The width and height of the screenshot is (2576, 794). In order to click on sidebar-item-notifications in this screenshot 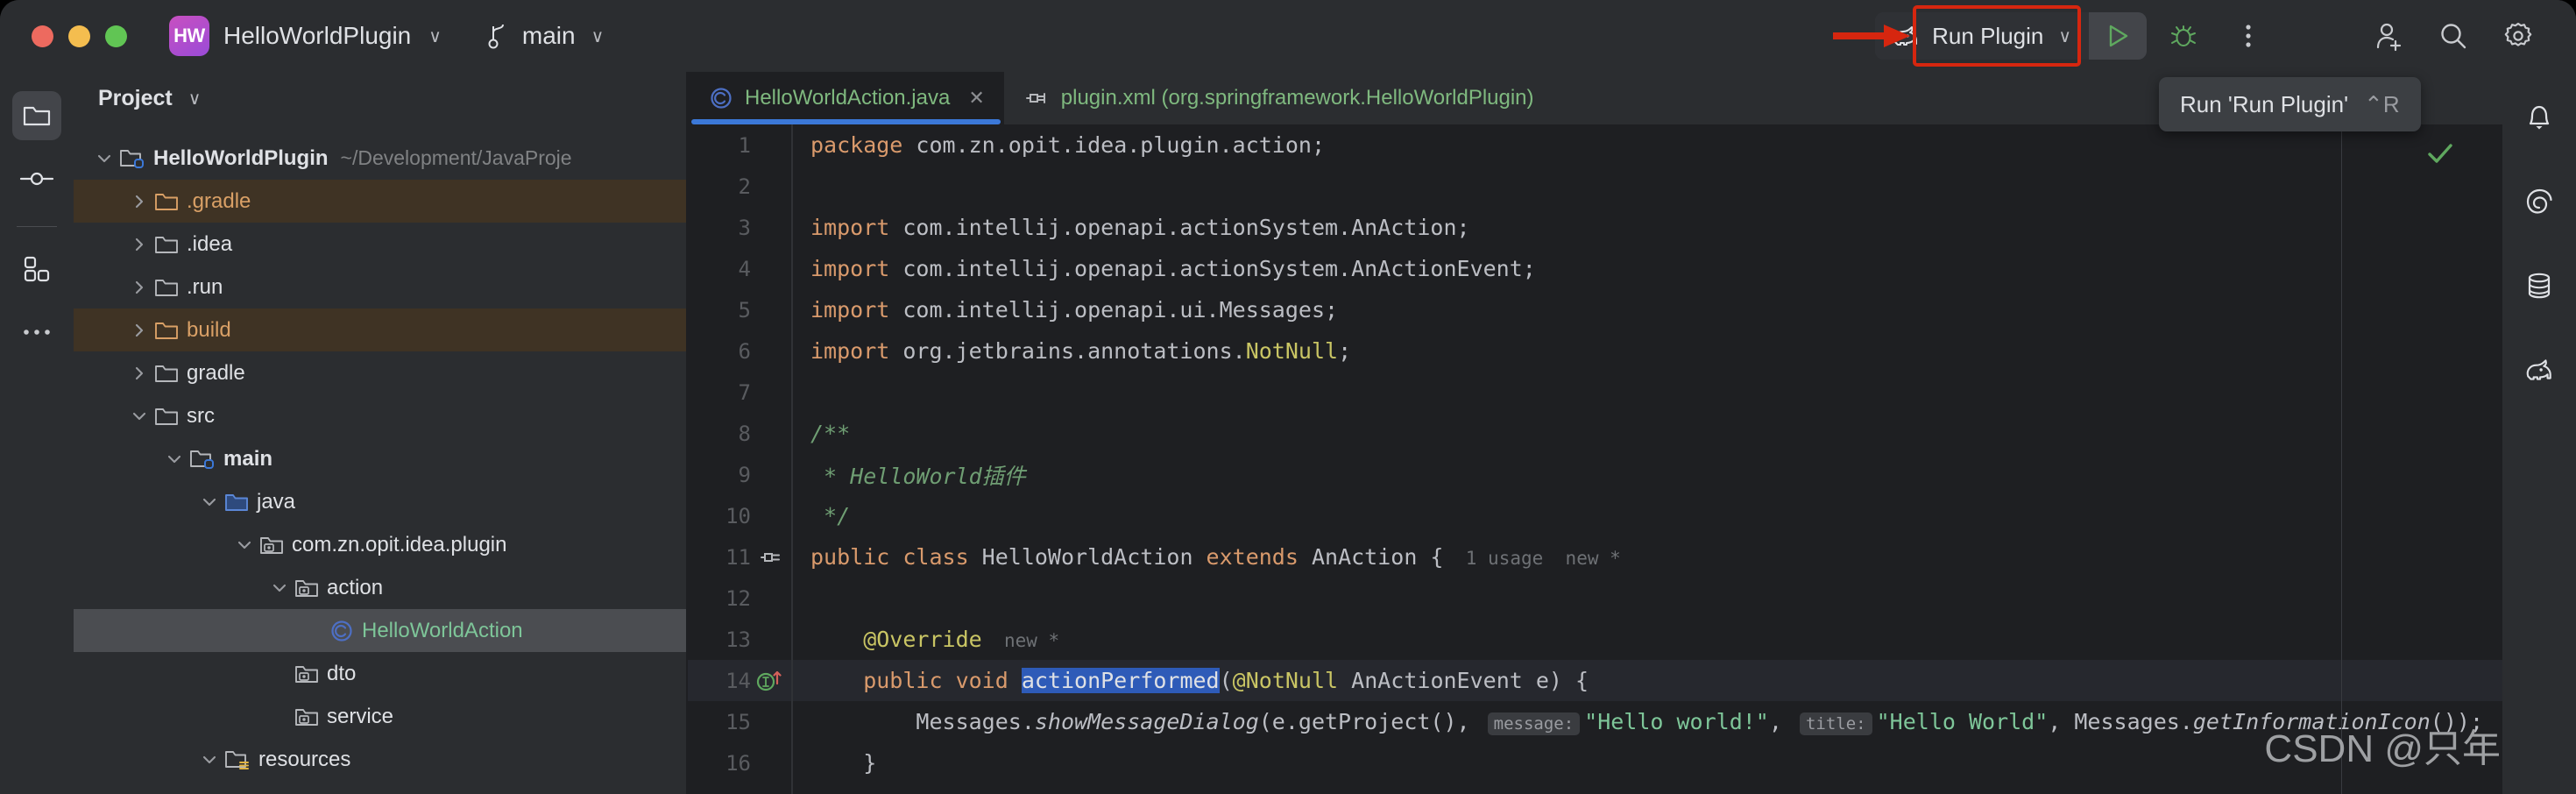, I will do `click(2539, 117)`.